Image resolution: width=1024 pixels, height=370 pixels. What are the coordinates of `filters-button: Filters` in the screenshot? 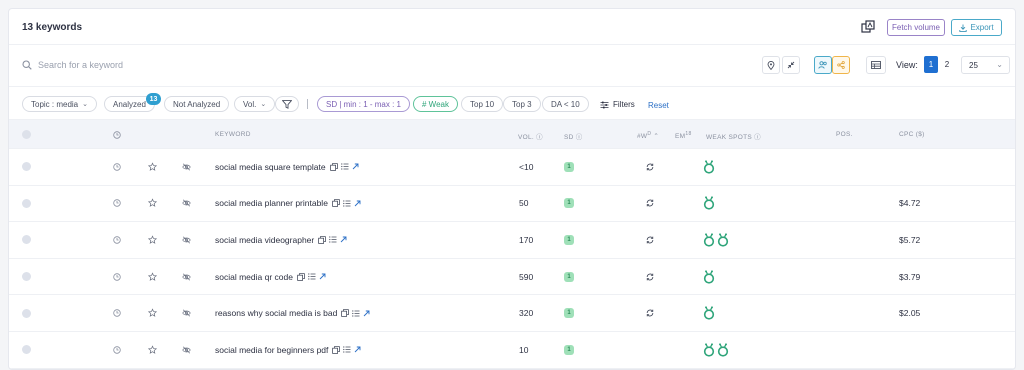 It's located at (617, 104).